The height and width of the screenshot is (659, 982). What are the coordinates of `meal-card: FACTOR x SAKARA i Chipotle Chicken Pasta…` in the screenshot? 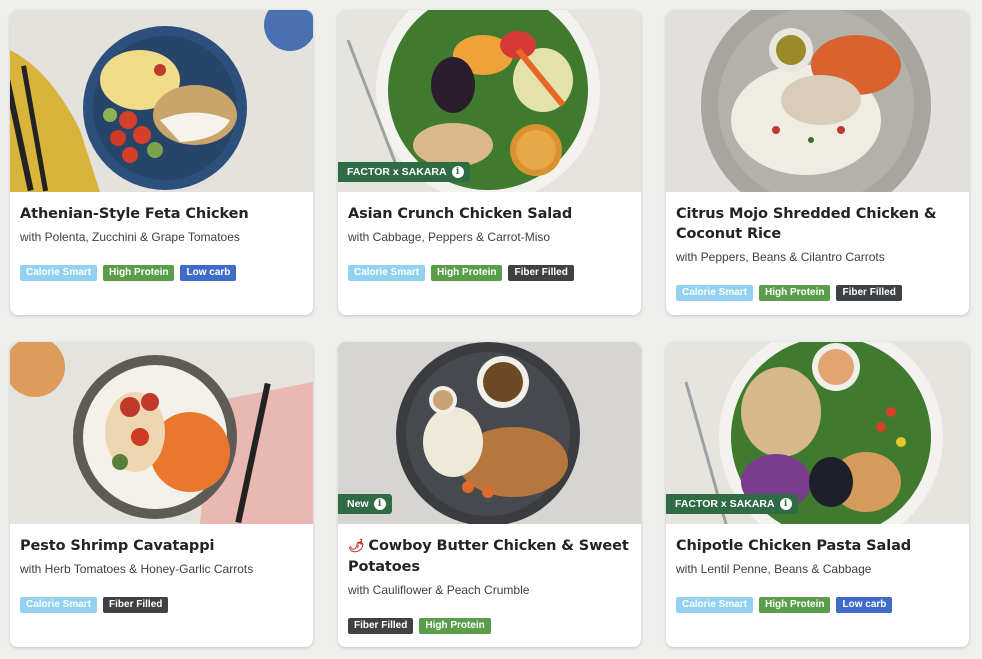 It's located at (817, 494).